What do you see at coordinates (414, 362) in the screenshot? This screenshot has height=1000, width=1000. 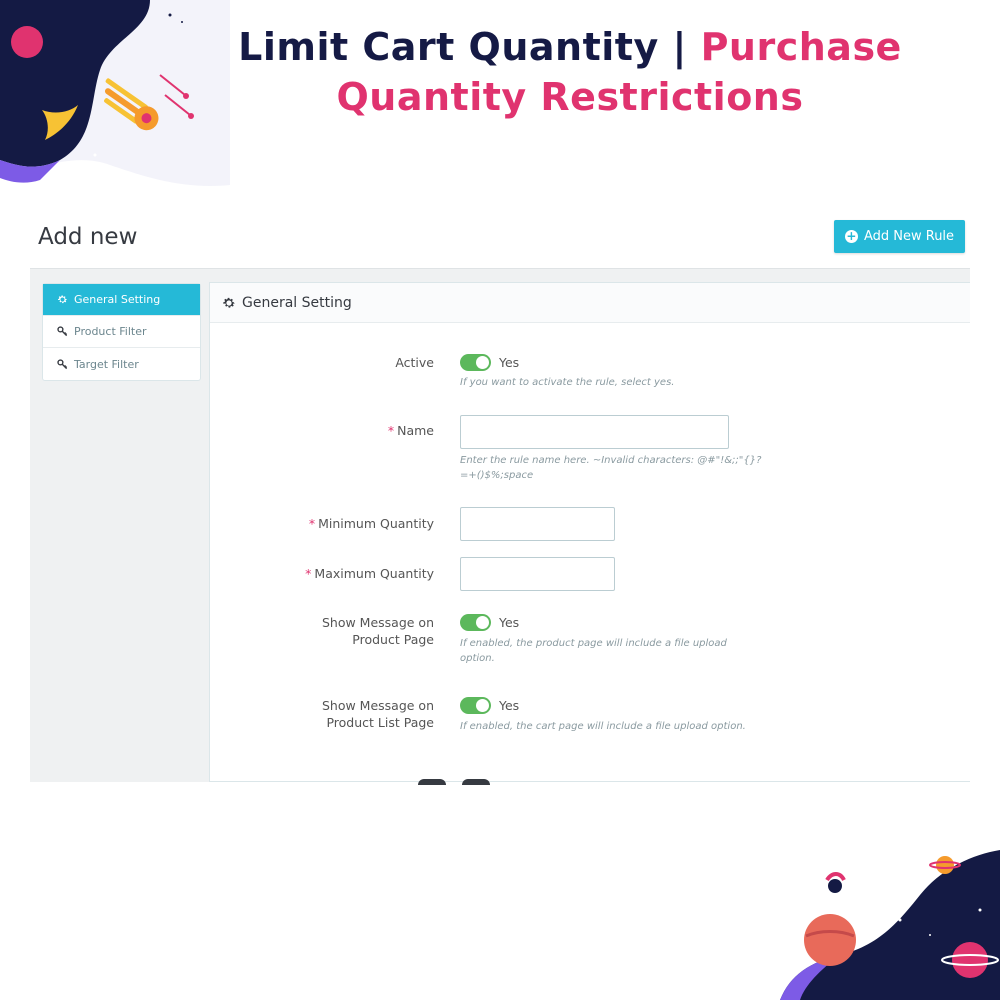 I see `active-label: Active` at bounding box center [414, 362].